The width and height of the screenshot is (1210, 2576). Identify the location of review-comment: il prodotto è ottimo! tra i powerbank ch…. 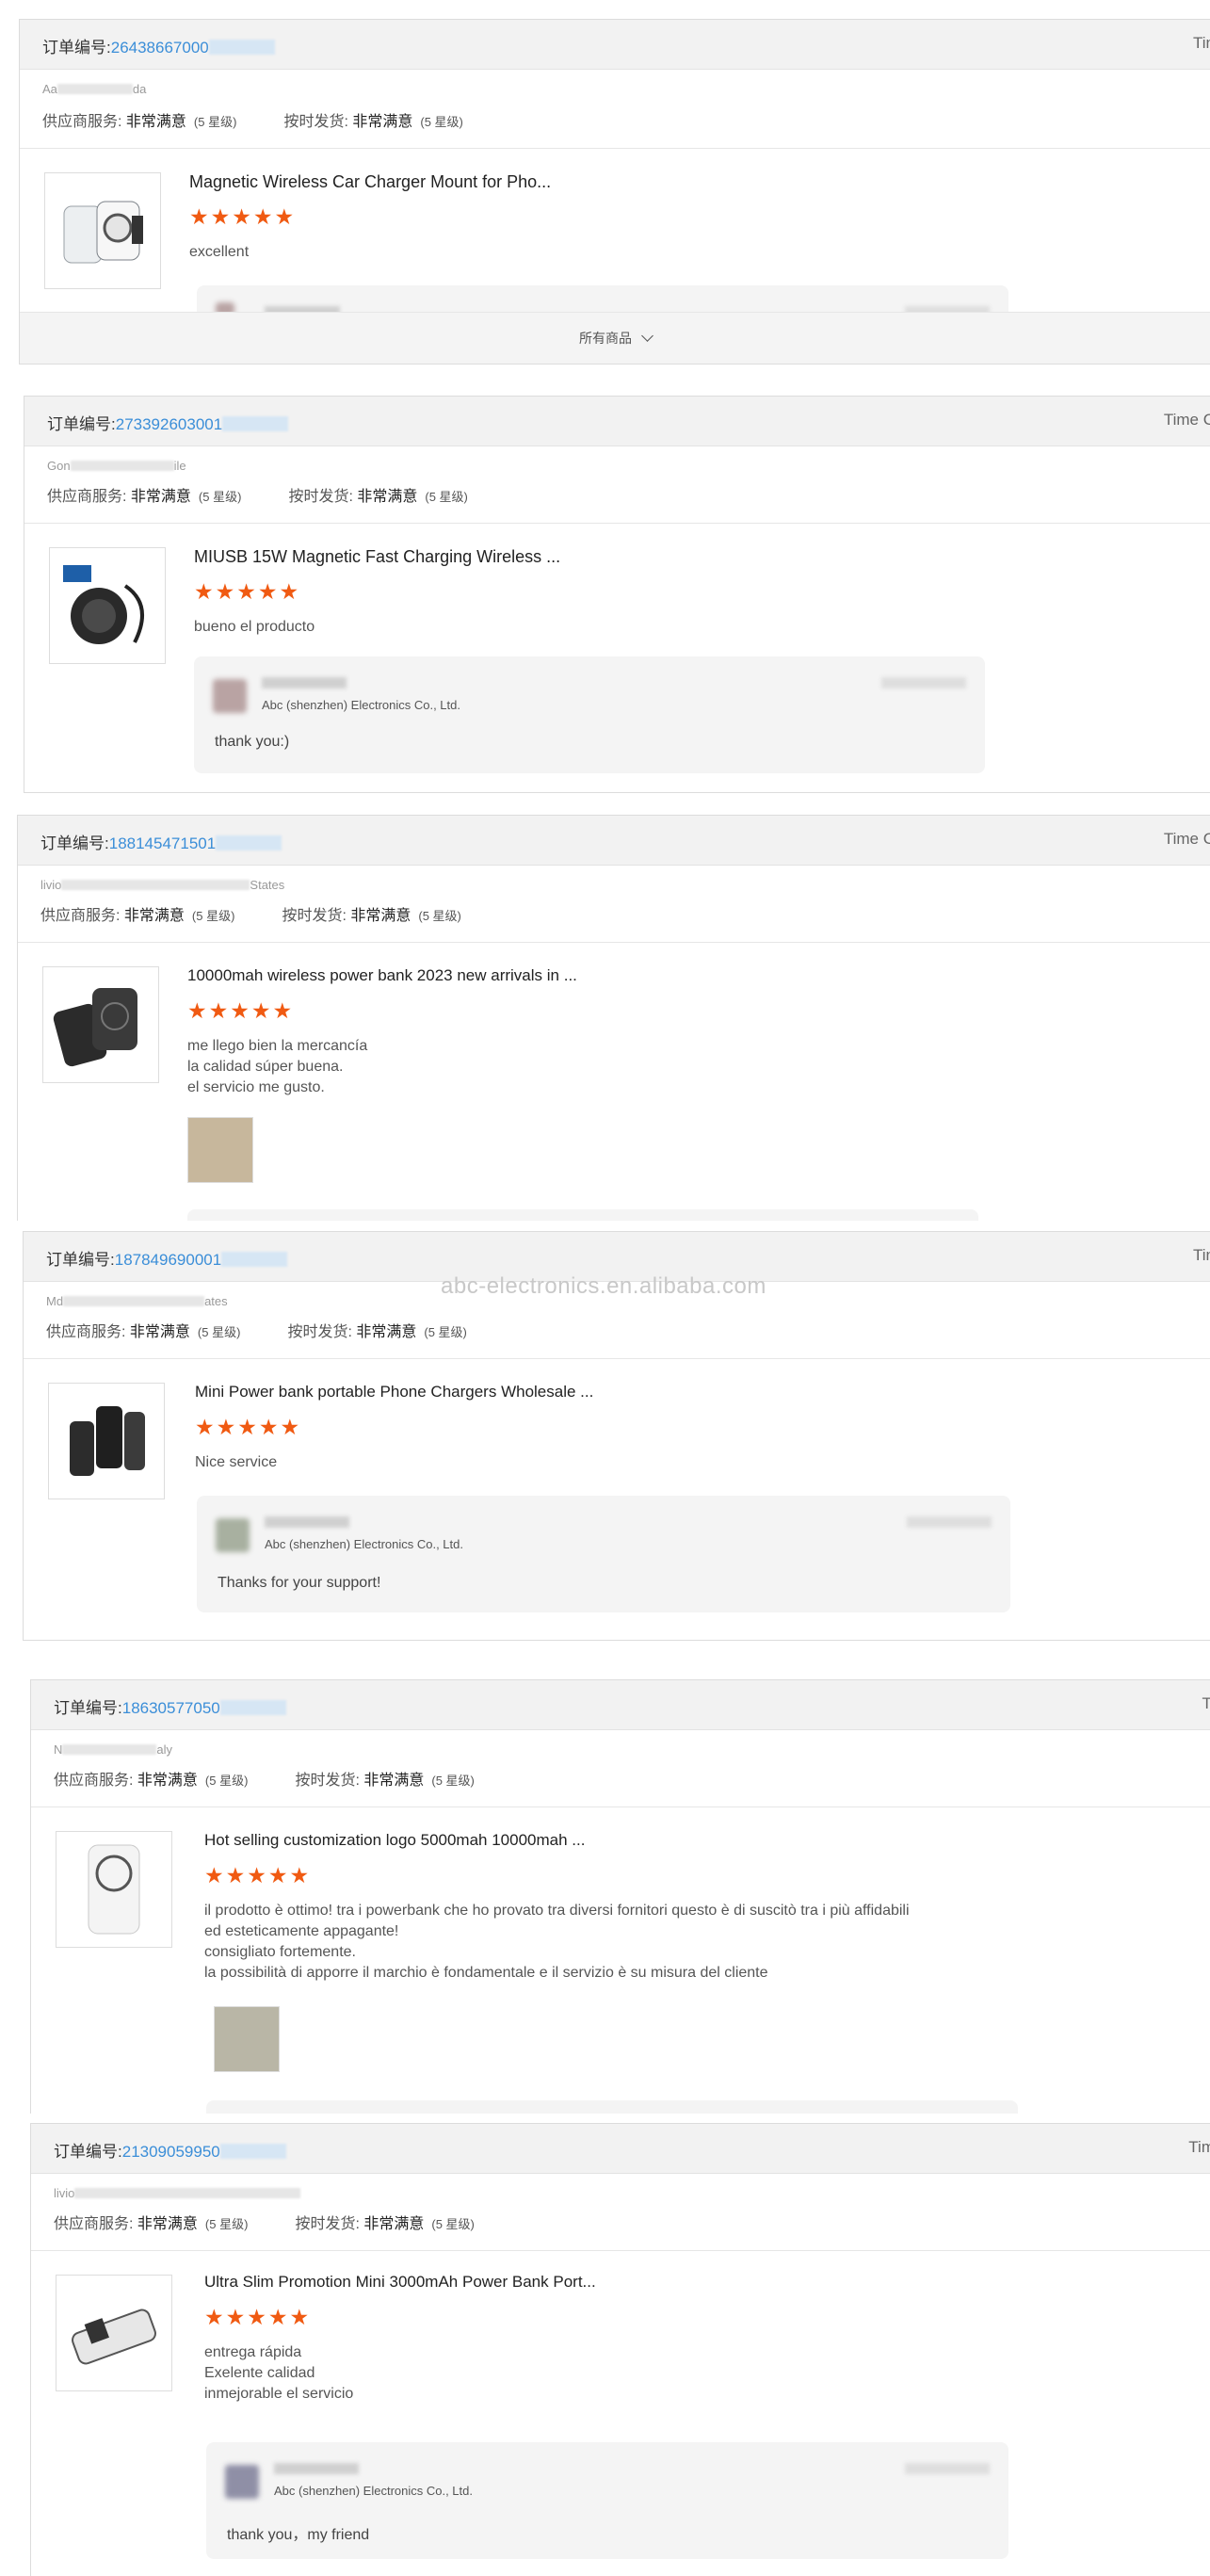
(557, 1942).